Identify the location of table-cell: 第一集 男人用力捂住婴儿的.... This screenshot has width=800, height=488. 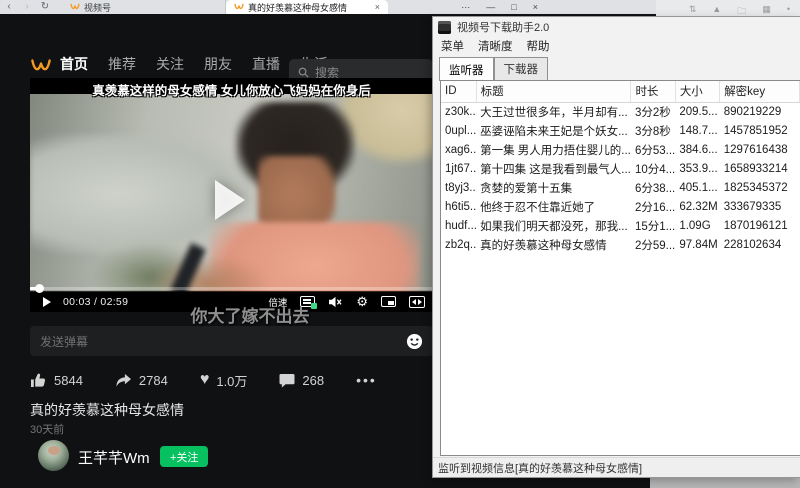
(553, 149).